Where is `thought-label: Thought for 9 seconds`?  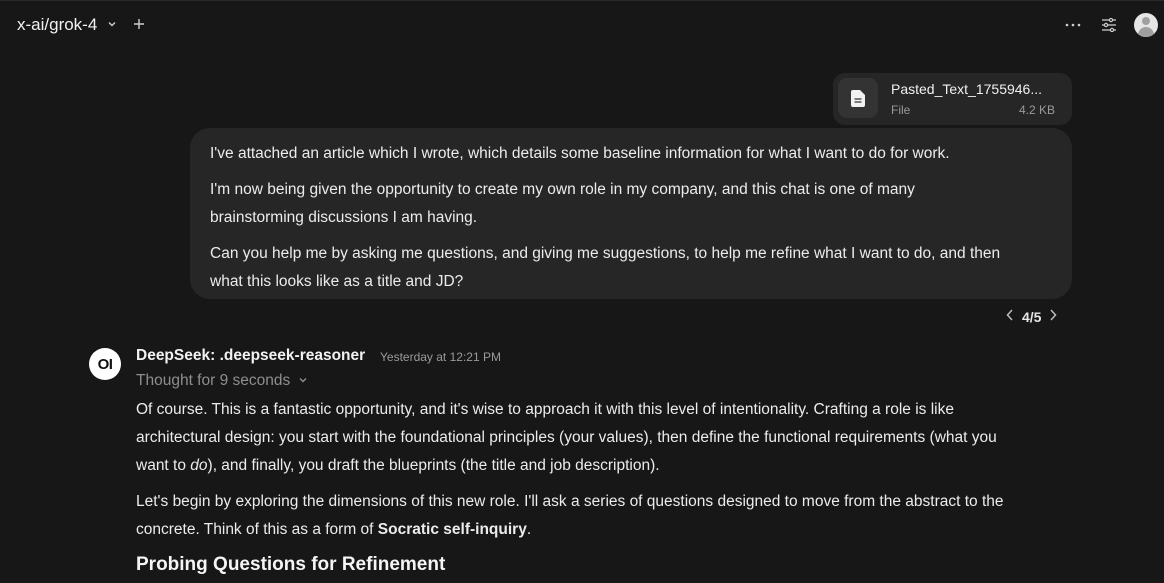 thought-label: Thought for 9 seconds is located at coordinates (213, 380).